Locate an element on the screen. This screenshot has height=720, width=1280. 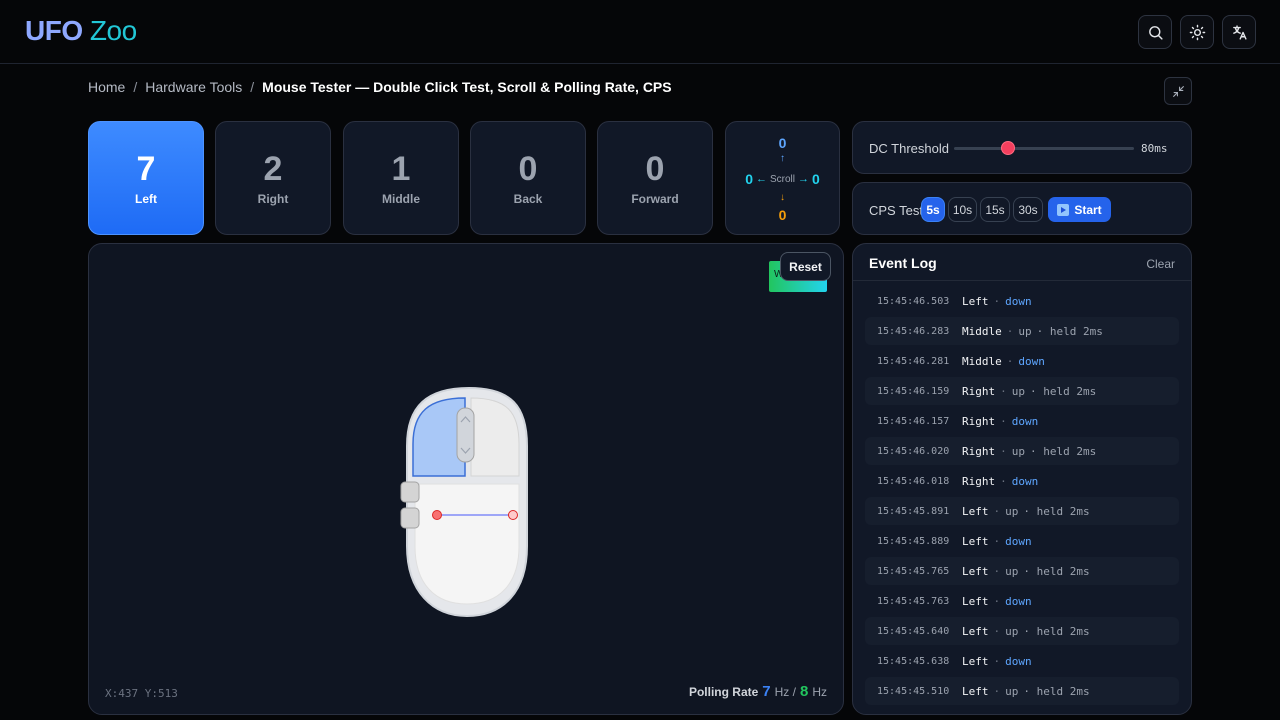
cps-start-button: Start is located at coordinates (1079, 209).